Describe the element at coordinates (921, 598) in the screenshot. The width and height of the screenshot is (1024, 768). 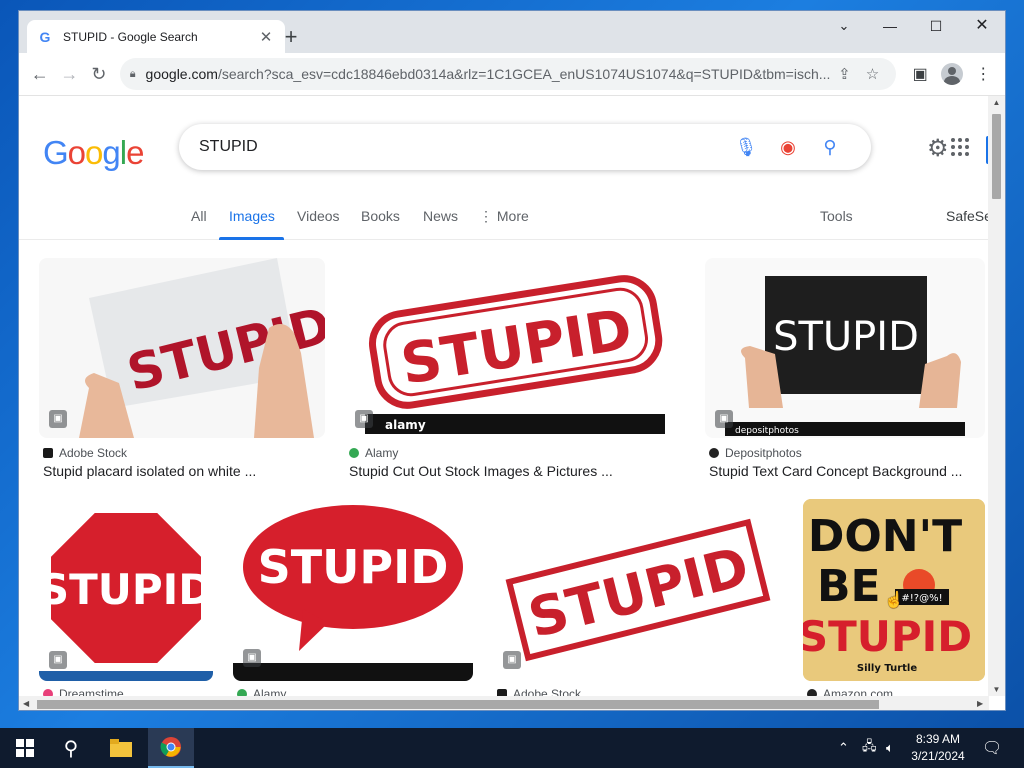
I see `book-symbols: #!?@%!` at that location.